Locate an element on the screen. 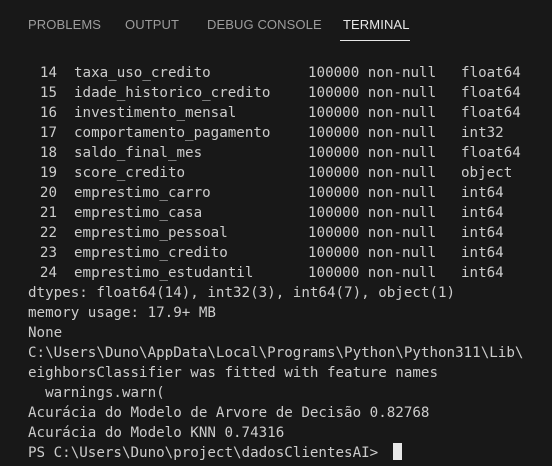  column-index: 22 is located at coordinates (48, 233).